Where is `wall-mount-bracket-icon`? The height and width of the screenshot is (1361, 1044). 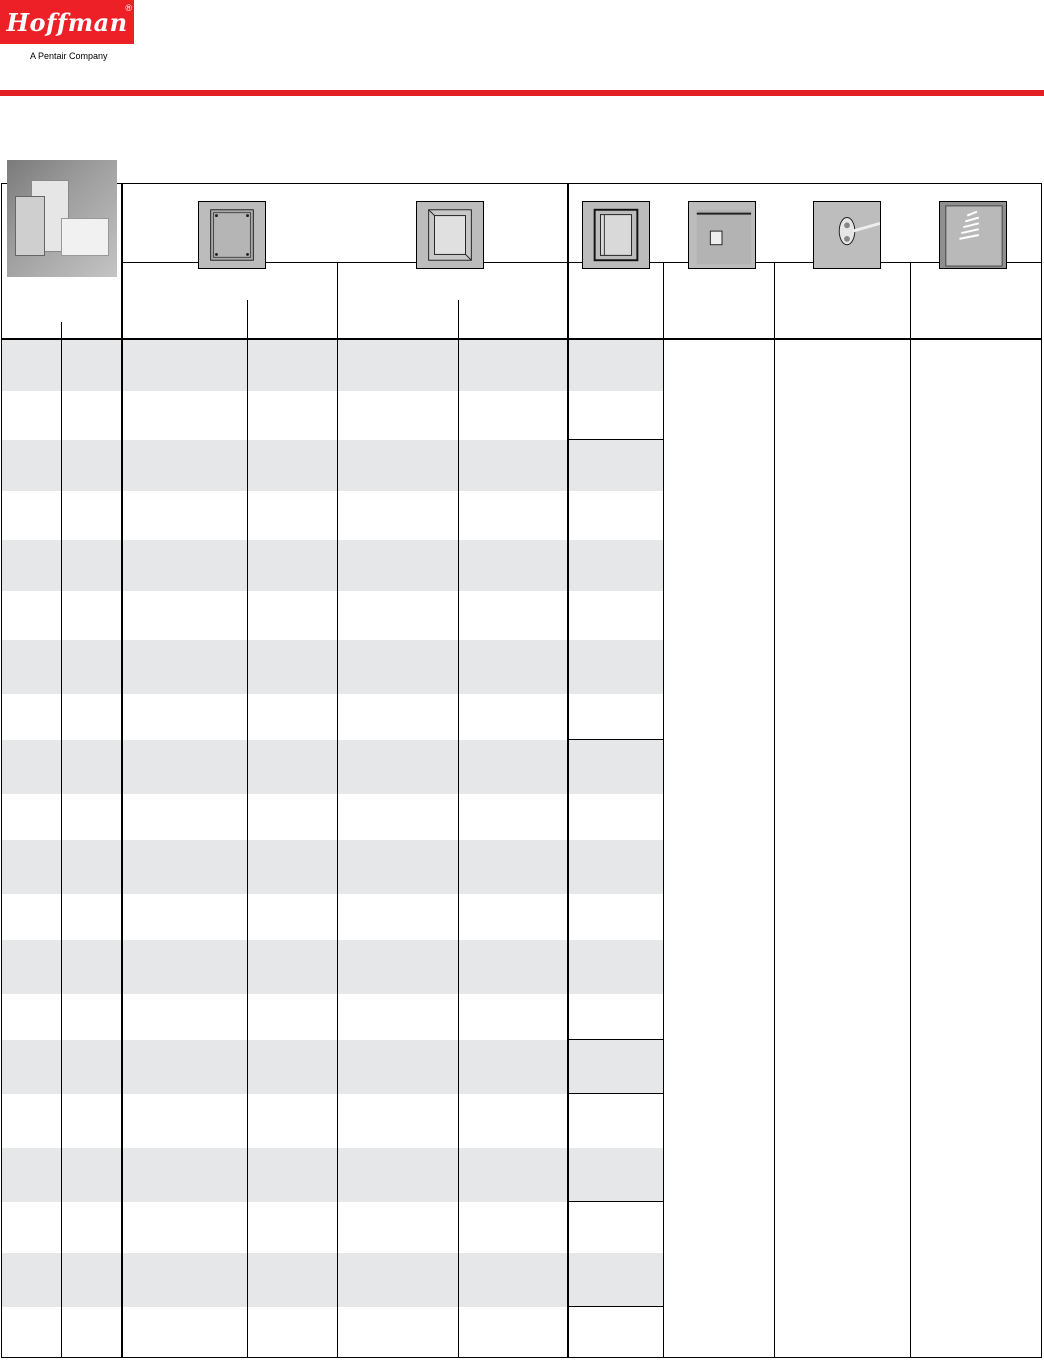
wall-mount-bracket-icon is located at coordinates (722, 235).